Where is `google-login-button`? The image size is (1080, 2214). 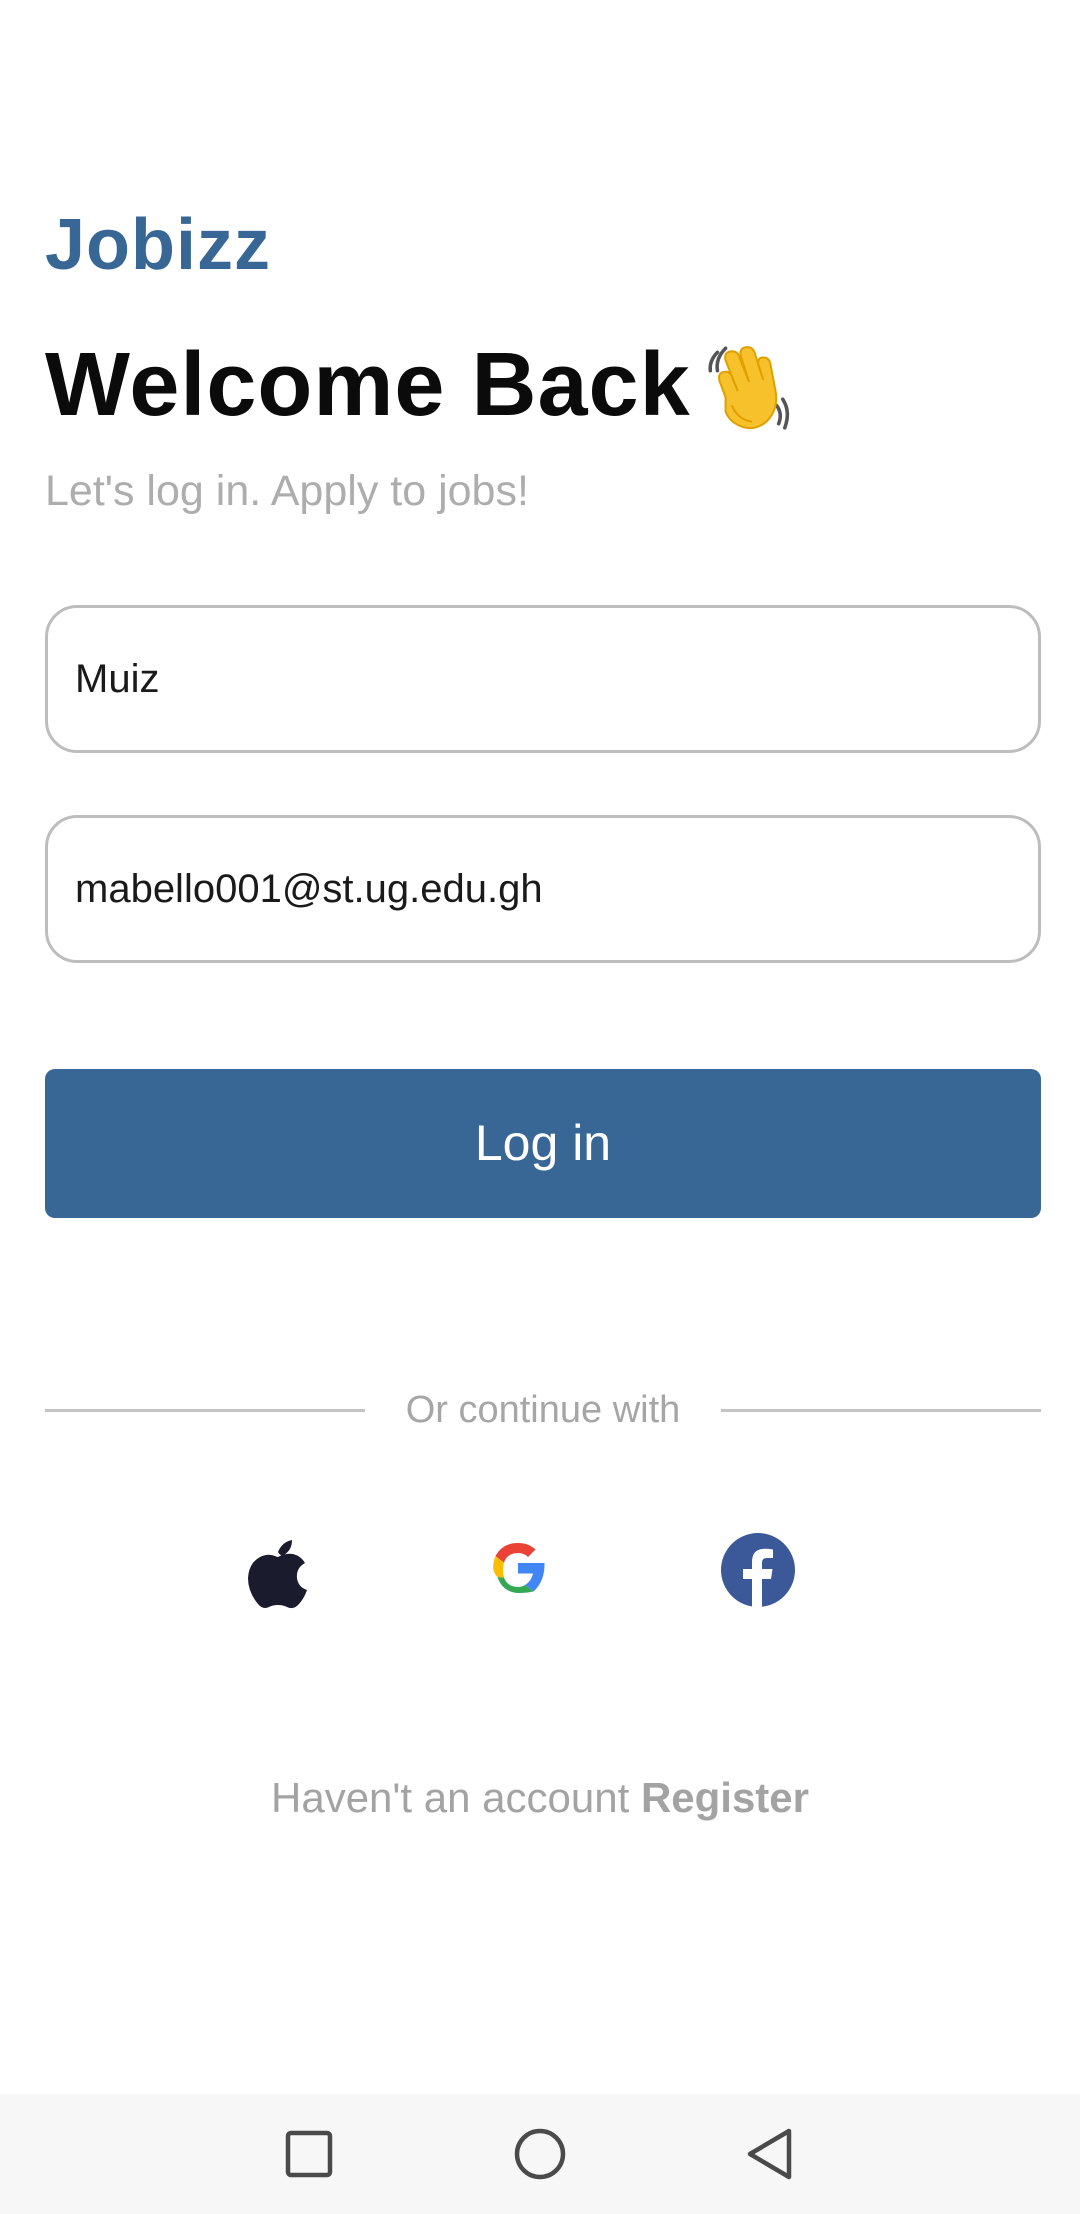 google-login-button is located at coordinates (518, 1570).